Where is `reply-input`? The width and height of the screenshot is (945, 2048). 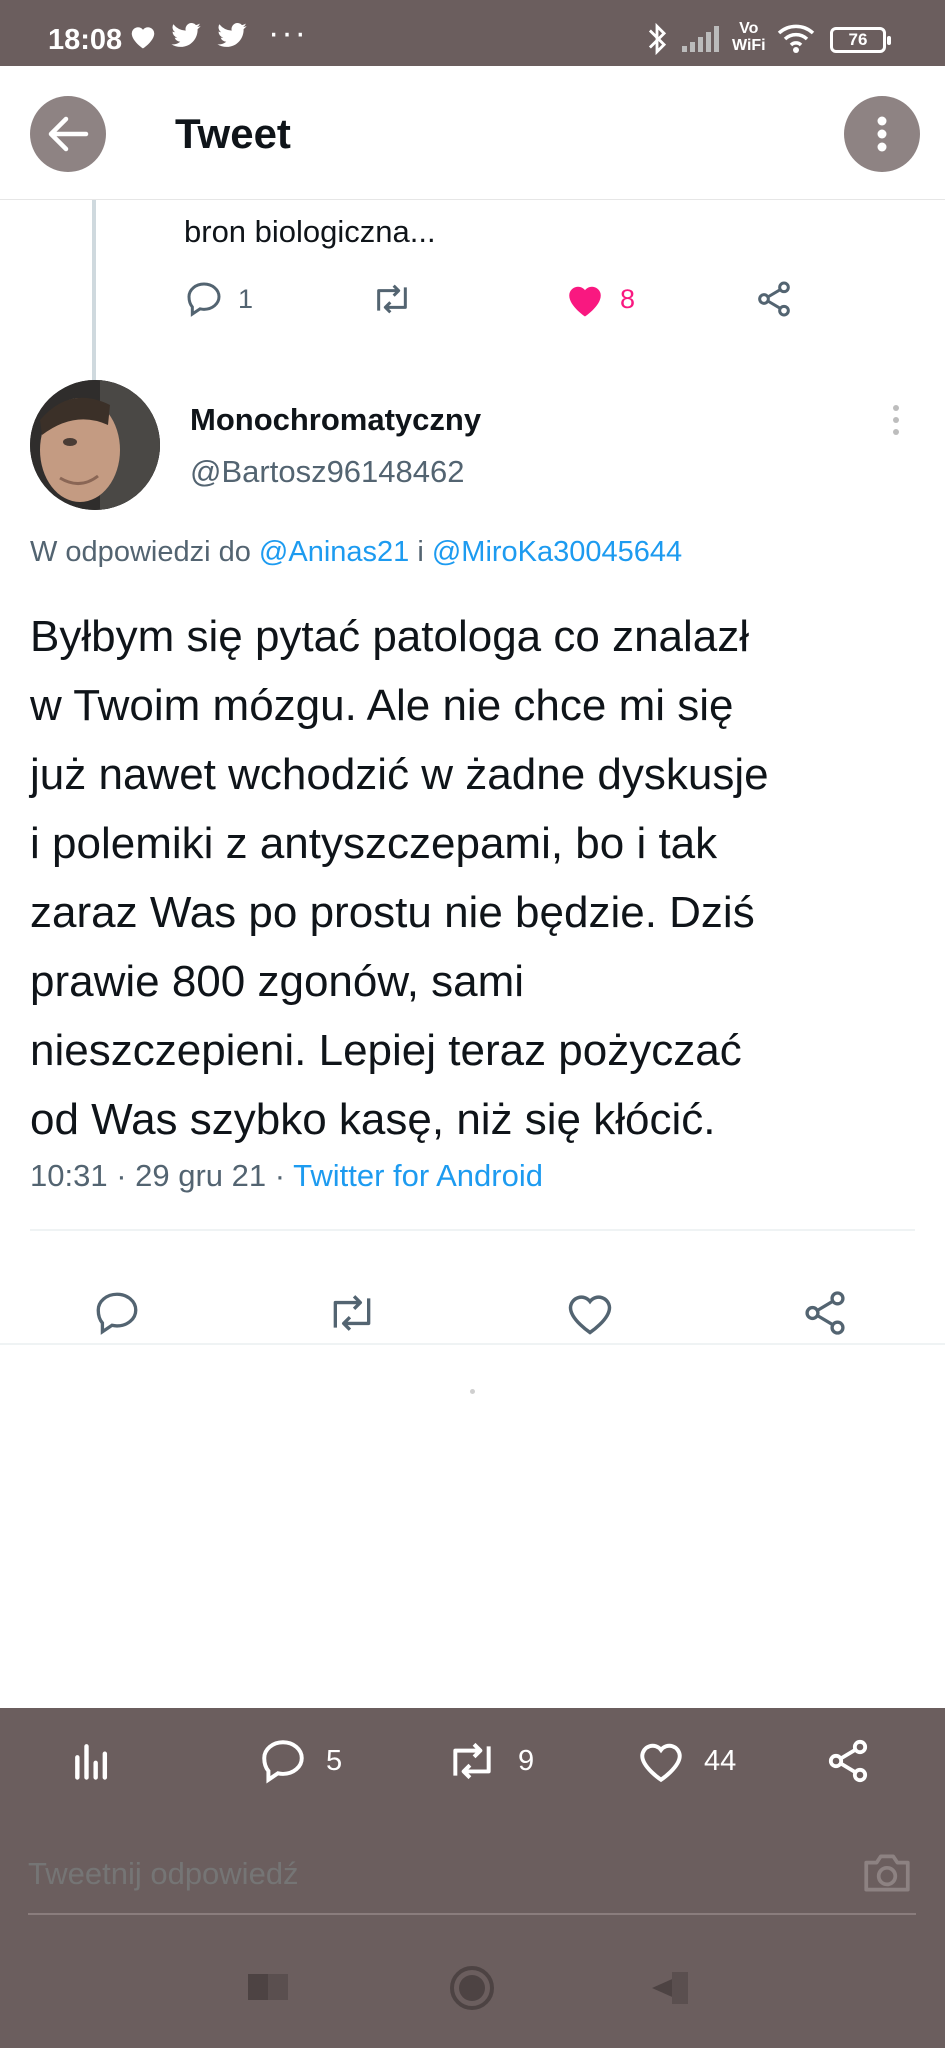 reply-input is located at coordinates (408, 1874).